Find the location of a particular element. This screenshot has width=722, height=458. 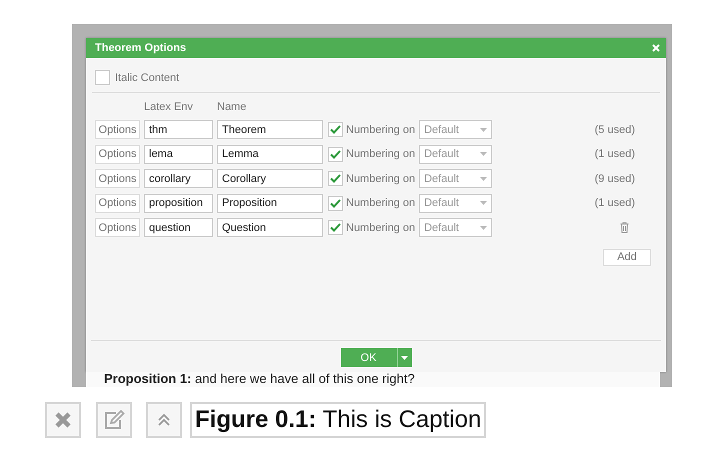

italic-content-label: Italic Content is located at coordinates (147, 78).